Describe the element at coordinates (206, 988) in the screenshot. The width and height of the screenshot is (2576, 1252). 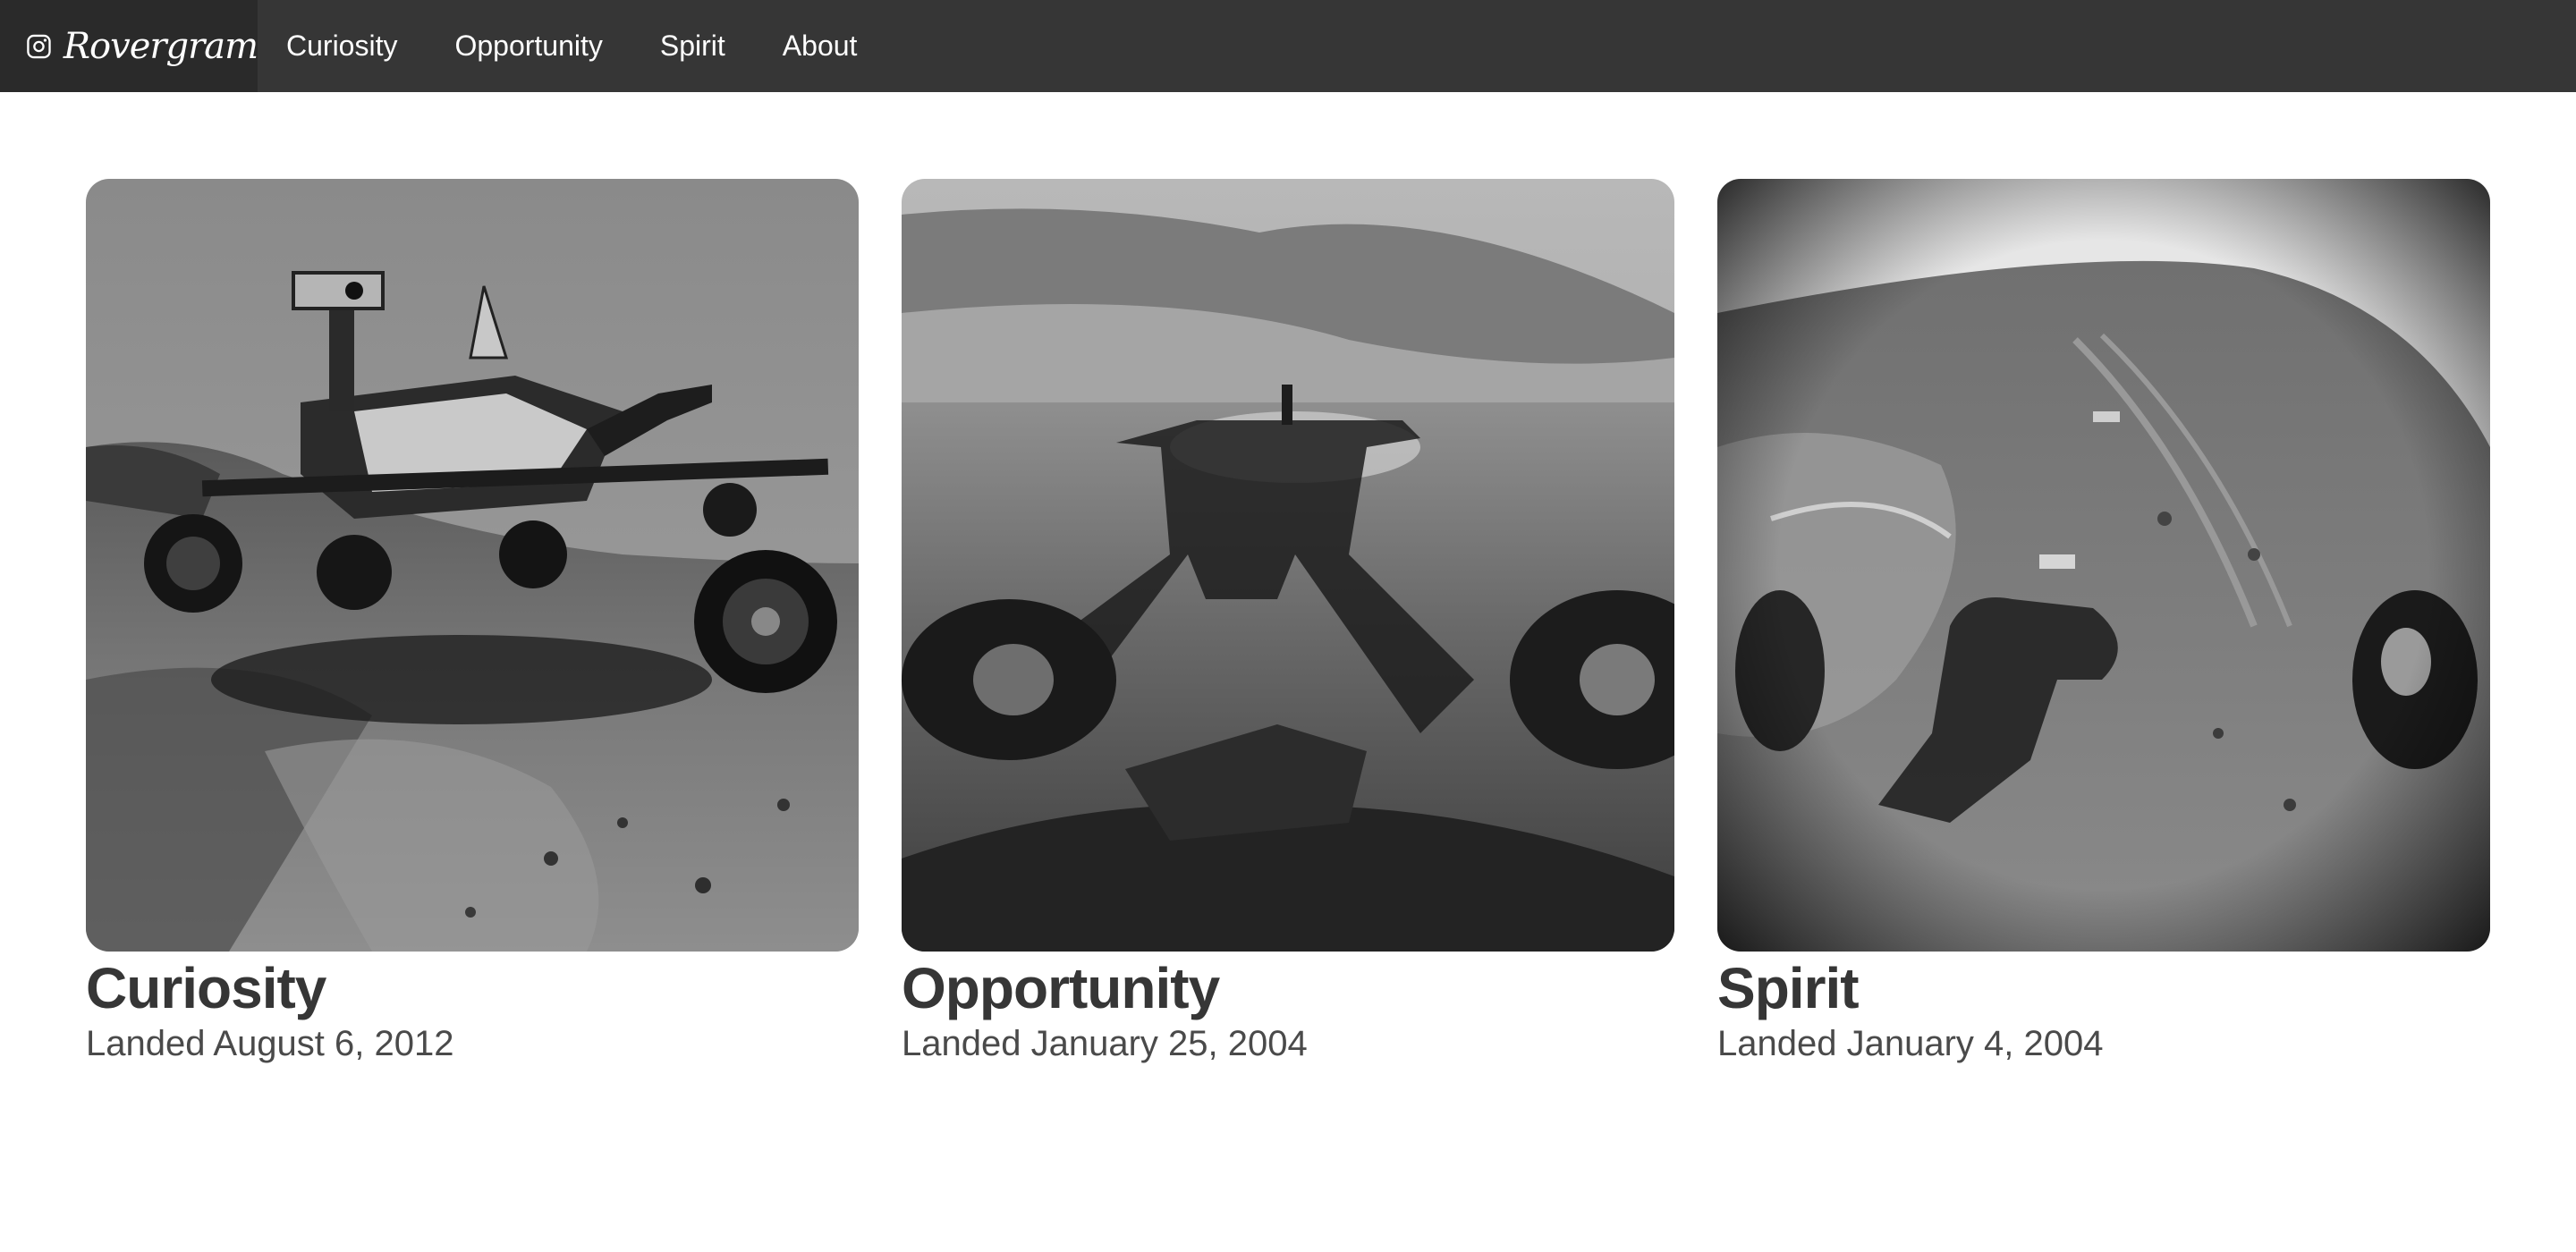
I see `card-title: Curiosity` at that location.